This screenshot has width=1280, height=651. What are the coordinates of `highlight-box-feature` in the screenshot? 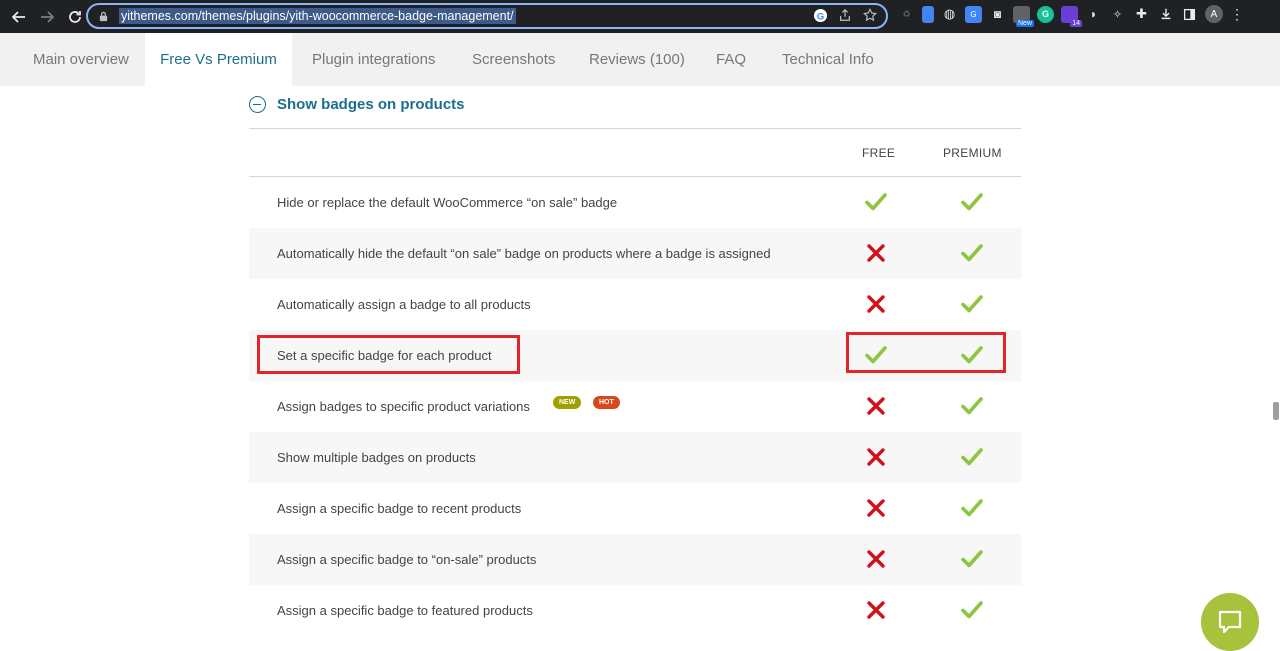 It's located at (388, 354).